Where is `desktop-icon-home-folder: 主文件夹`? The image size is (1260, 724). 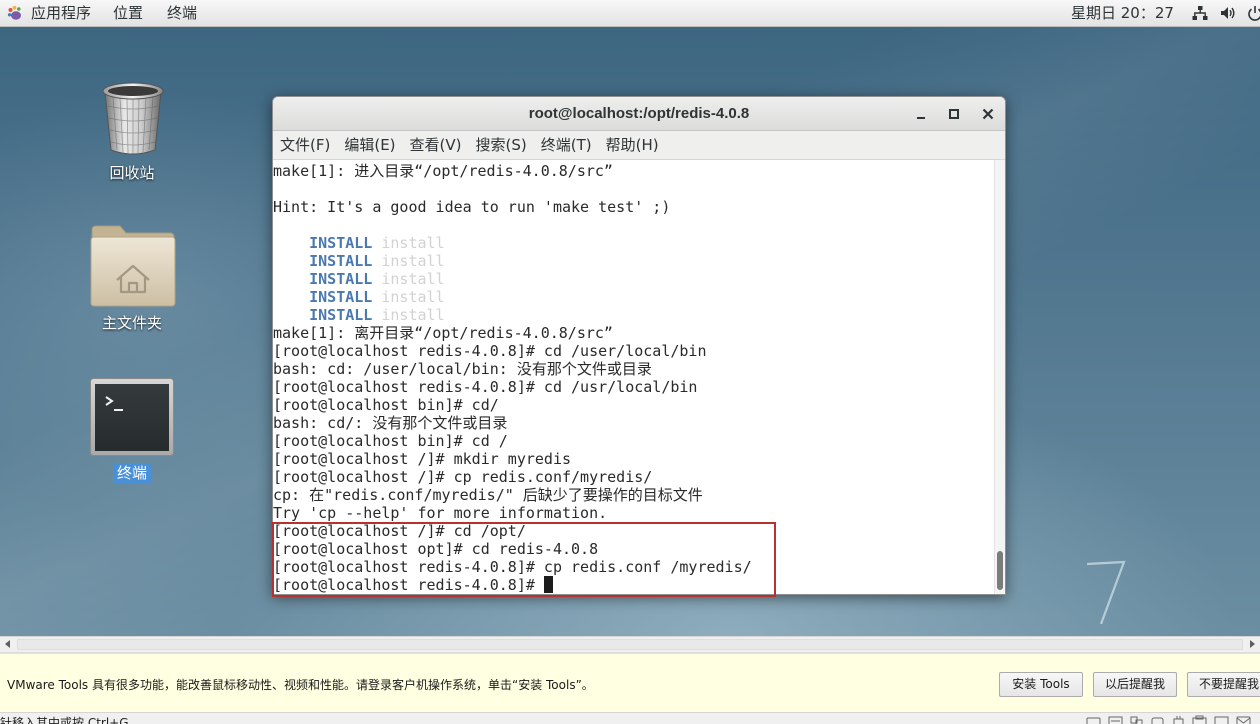
desktop-icon-home-folder: 主文件夹 is located at coordinates (132, 279).